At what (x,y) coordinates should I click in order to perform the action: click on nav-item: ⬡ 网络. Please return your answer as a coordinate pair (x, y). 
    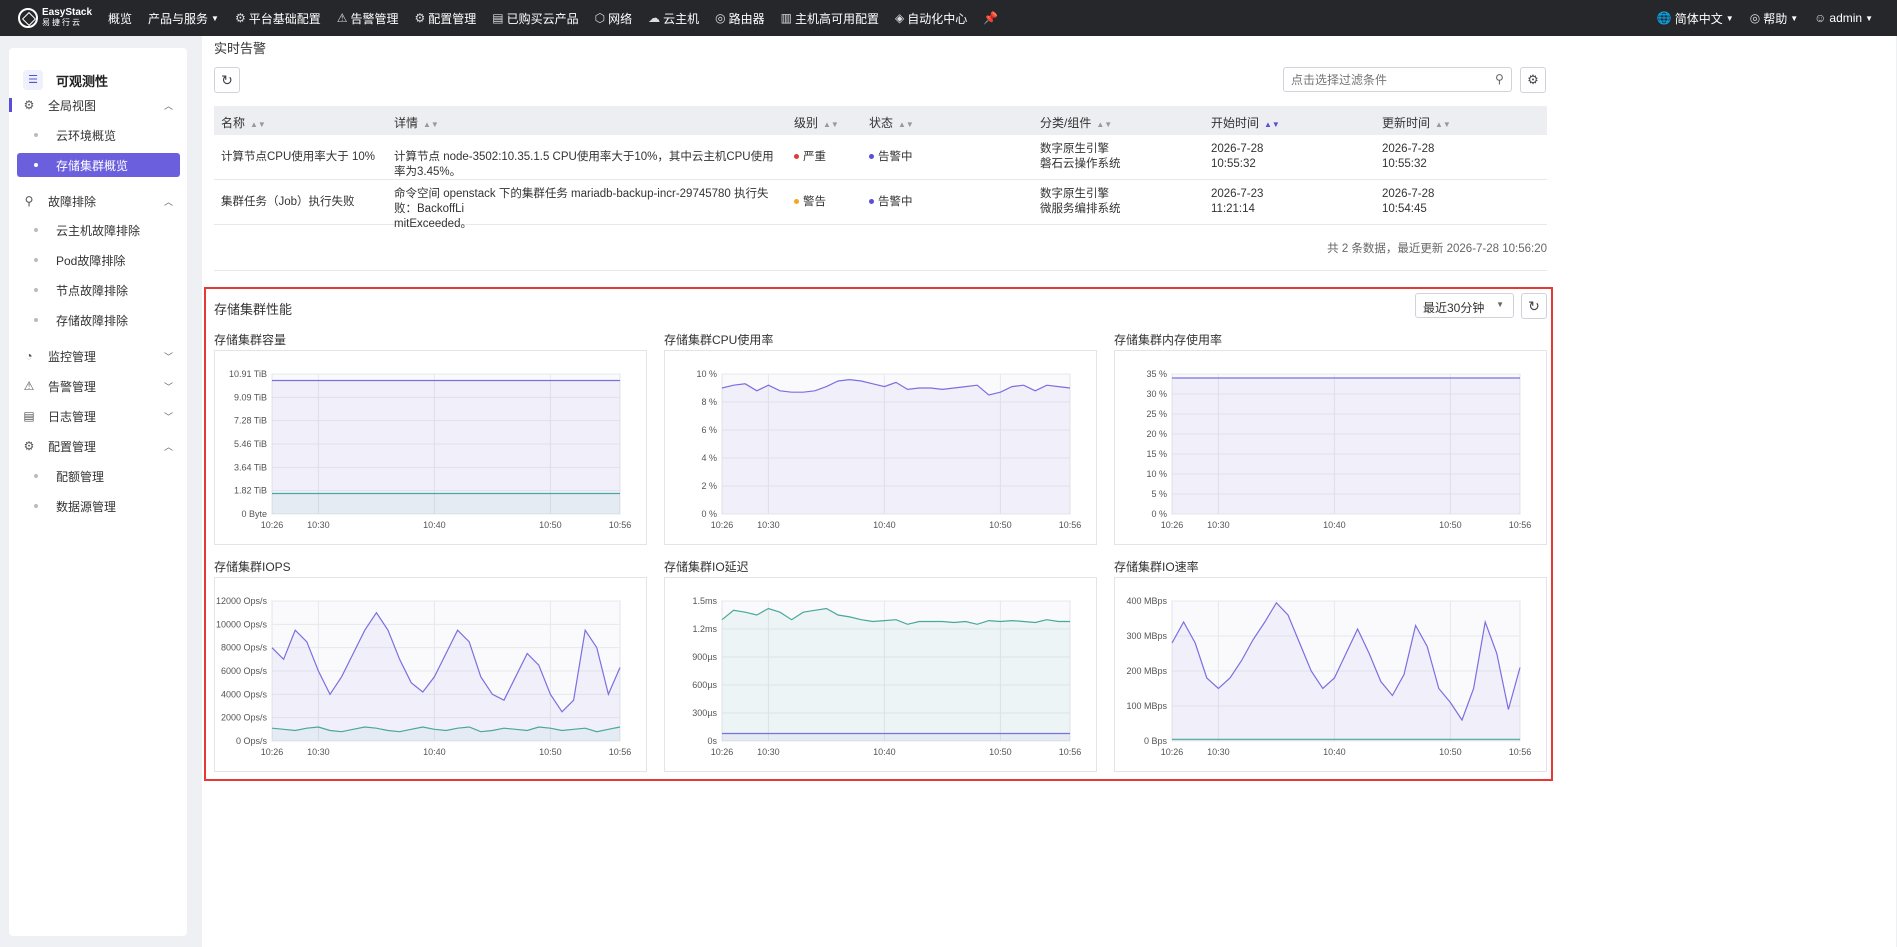
    Looking at the image, I should click on (614, 18).